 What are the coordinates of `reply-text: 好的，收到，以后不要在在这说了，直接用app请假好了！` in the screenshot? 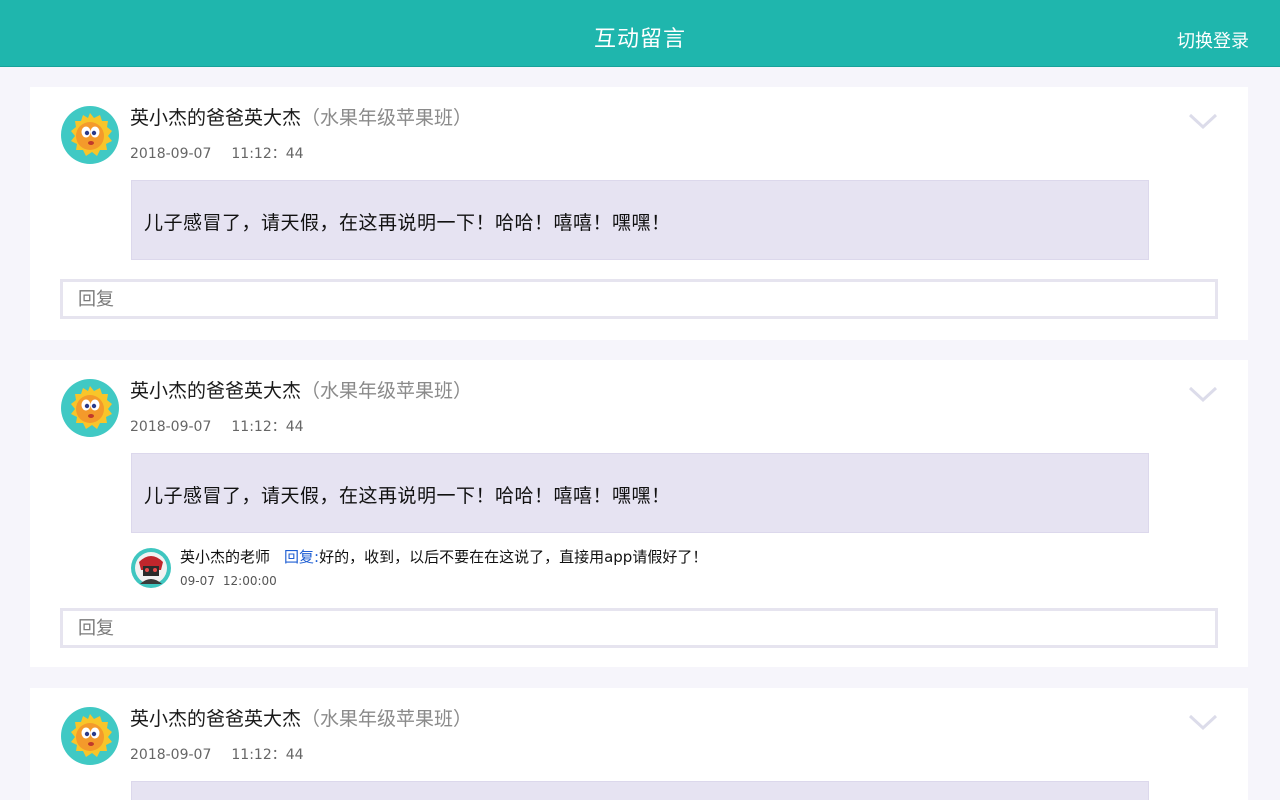 It's located at (513, 557).